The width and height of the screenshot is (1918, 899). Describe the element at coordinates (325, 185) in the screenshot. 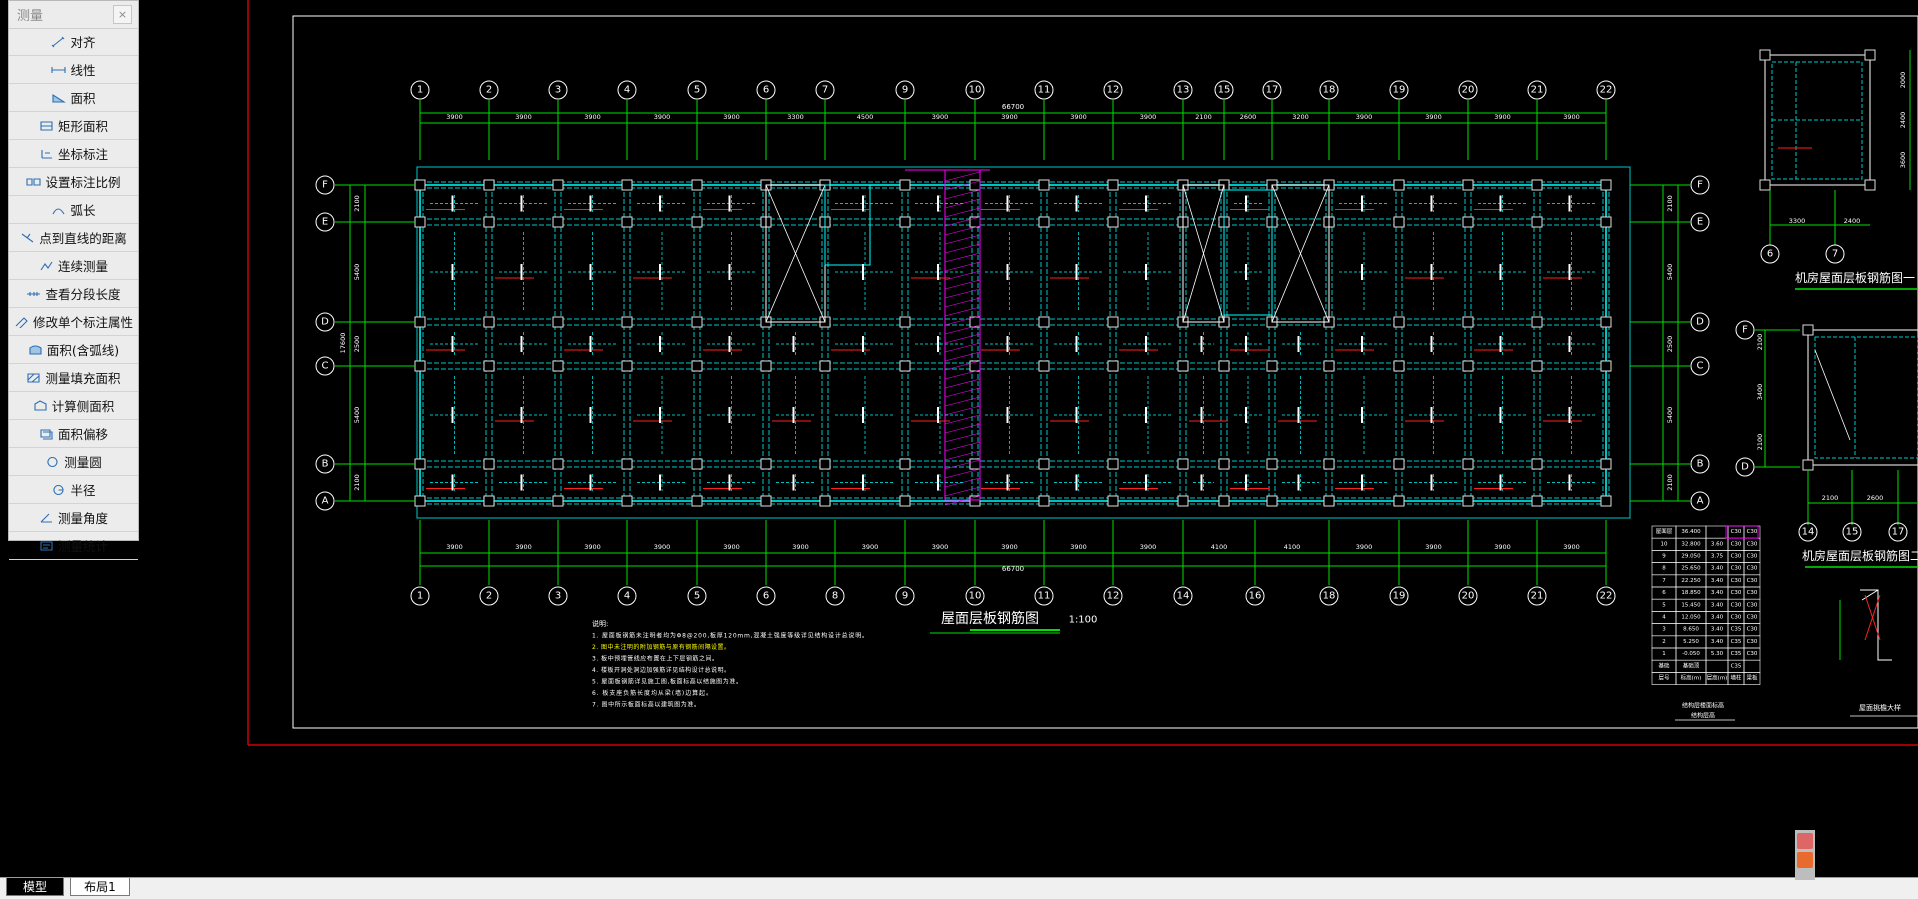

I see `axis-label: F` at that location.